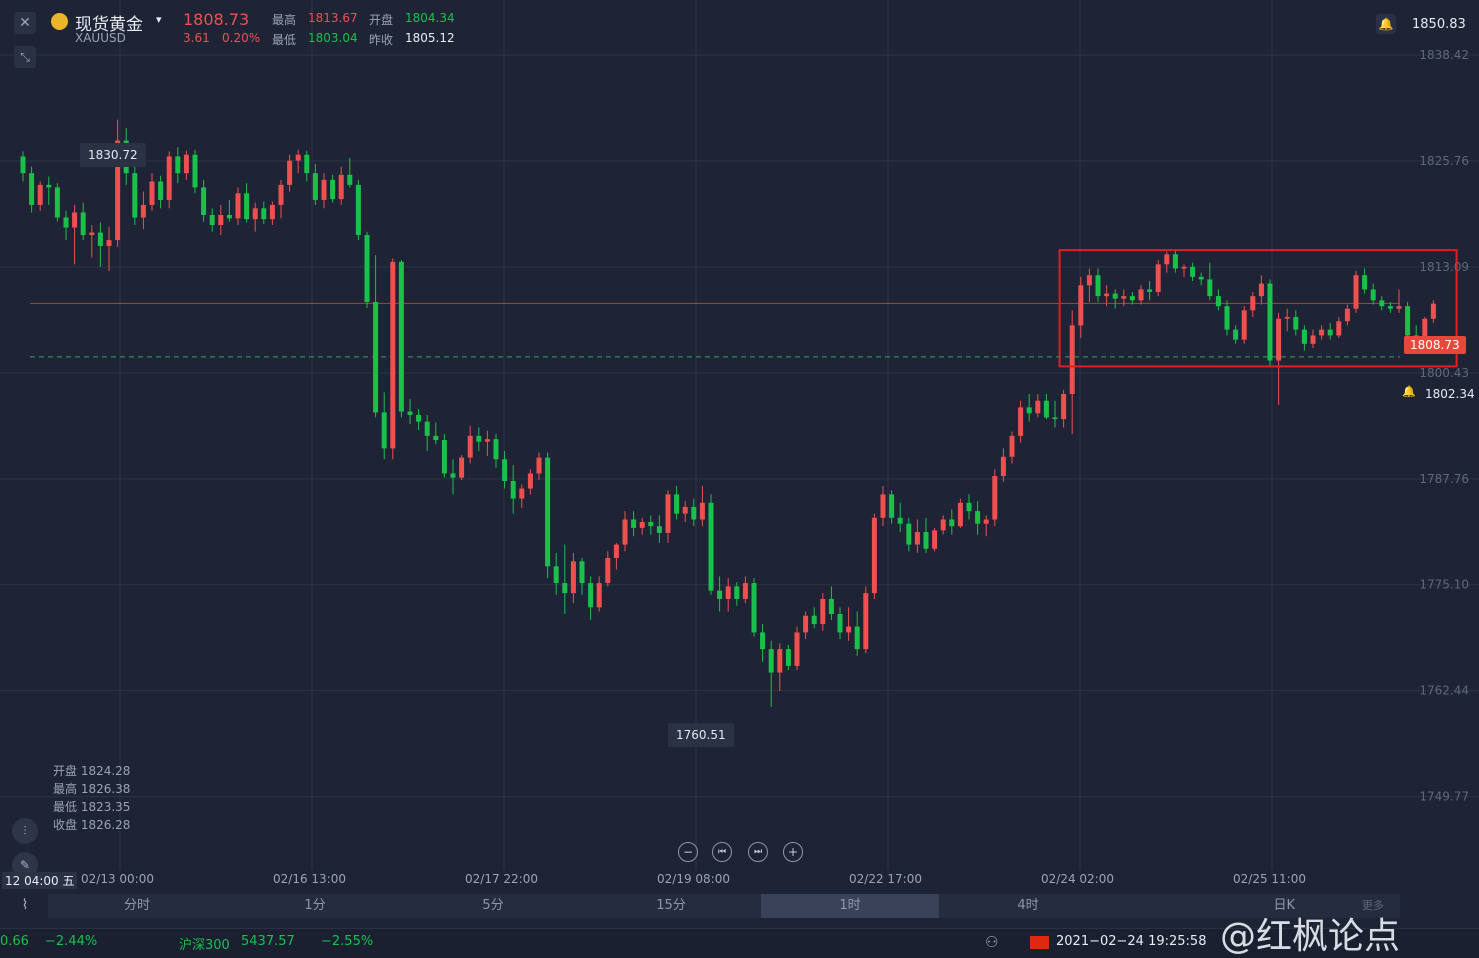 This screenshot has height=958, width=1479. I want to click on chart-type-icon: ⌇, so click(25, 905).